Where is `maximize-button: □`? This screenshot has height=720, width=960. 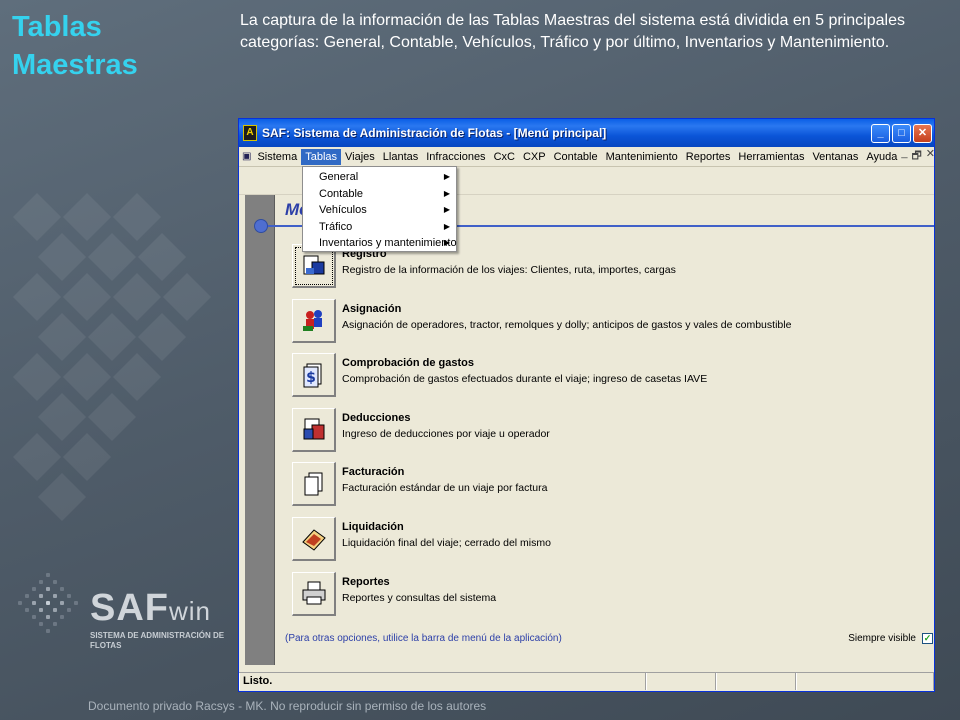
maximize-button: □ is located at coordinates (901, 133).